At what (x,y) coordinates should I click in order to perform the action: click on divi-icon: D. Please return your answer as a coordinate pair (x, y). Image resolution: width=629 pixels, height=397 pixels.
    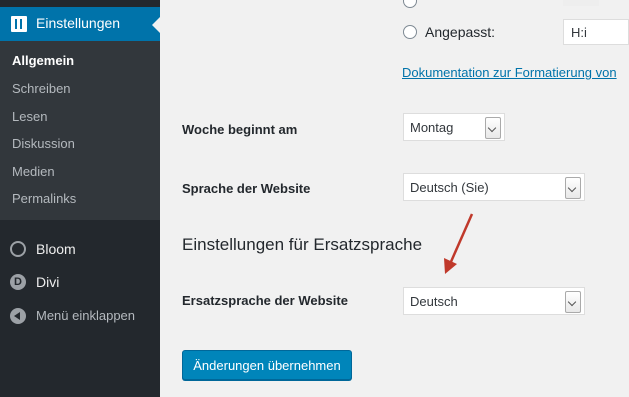
    Looking at the image, I should click on (18, 282).